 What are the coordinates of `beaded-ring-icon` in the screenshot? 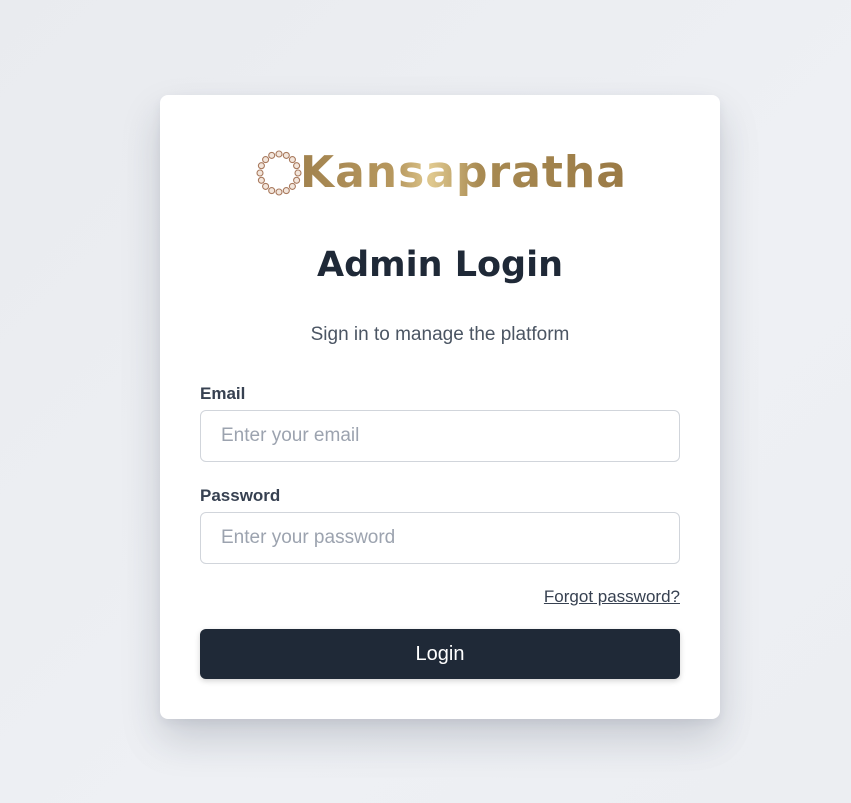 It's located at (279, 173).